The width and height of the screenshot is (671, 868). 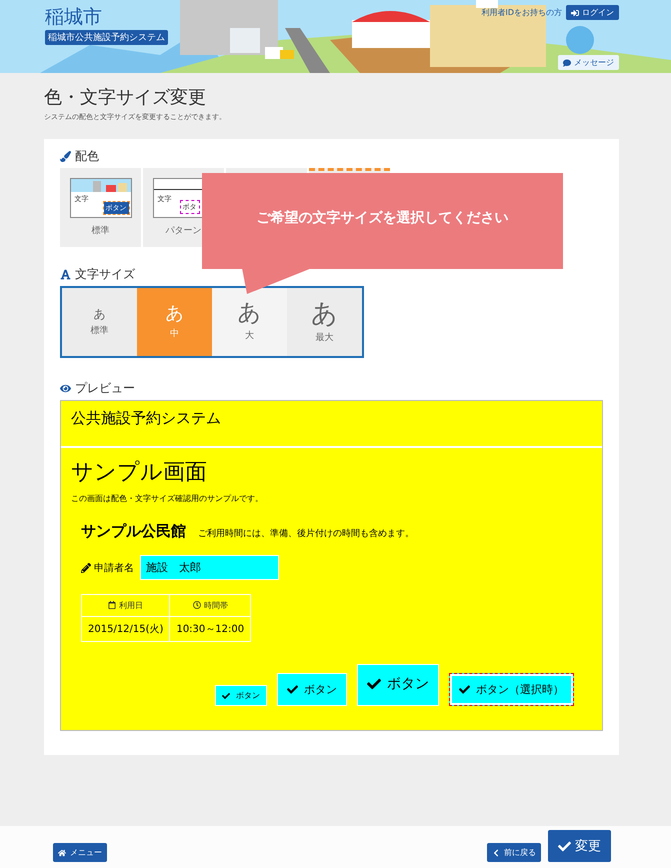 What do you see at coordinates (73, 17) in the screenshot?
I see `city-name: 稲城市` at bounding box center [73, 17].